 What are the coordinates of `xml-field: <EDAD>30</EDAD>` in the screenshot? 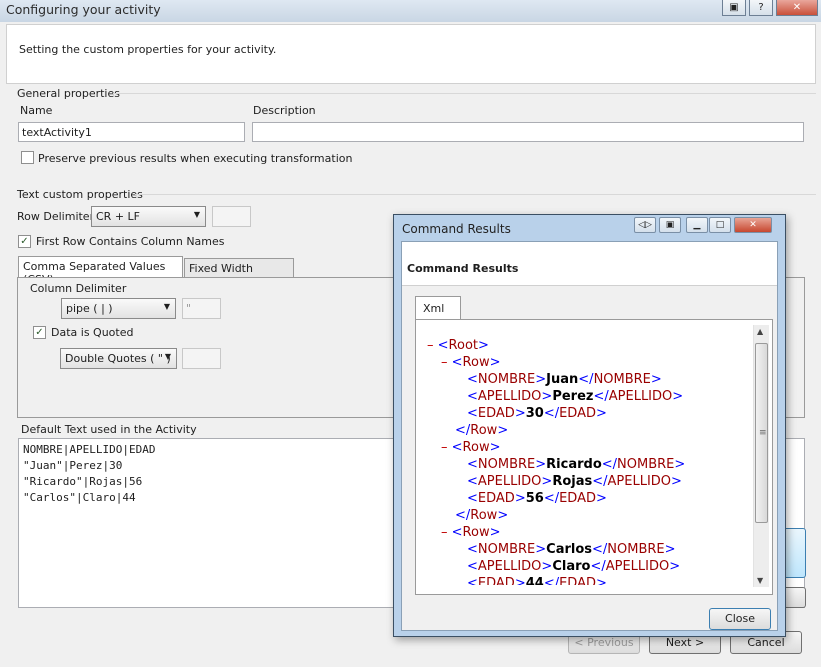 It's located at (537, 413).